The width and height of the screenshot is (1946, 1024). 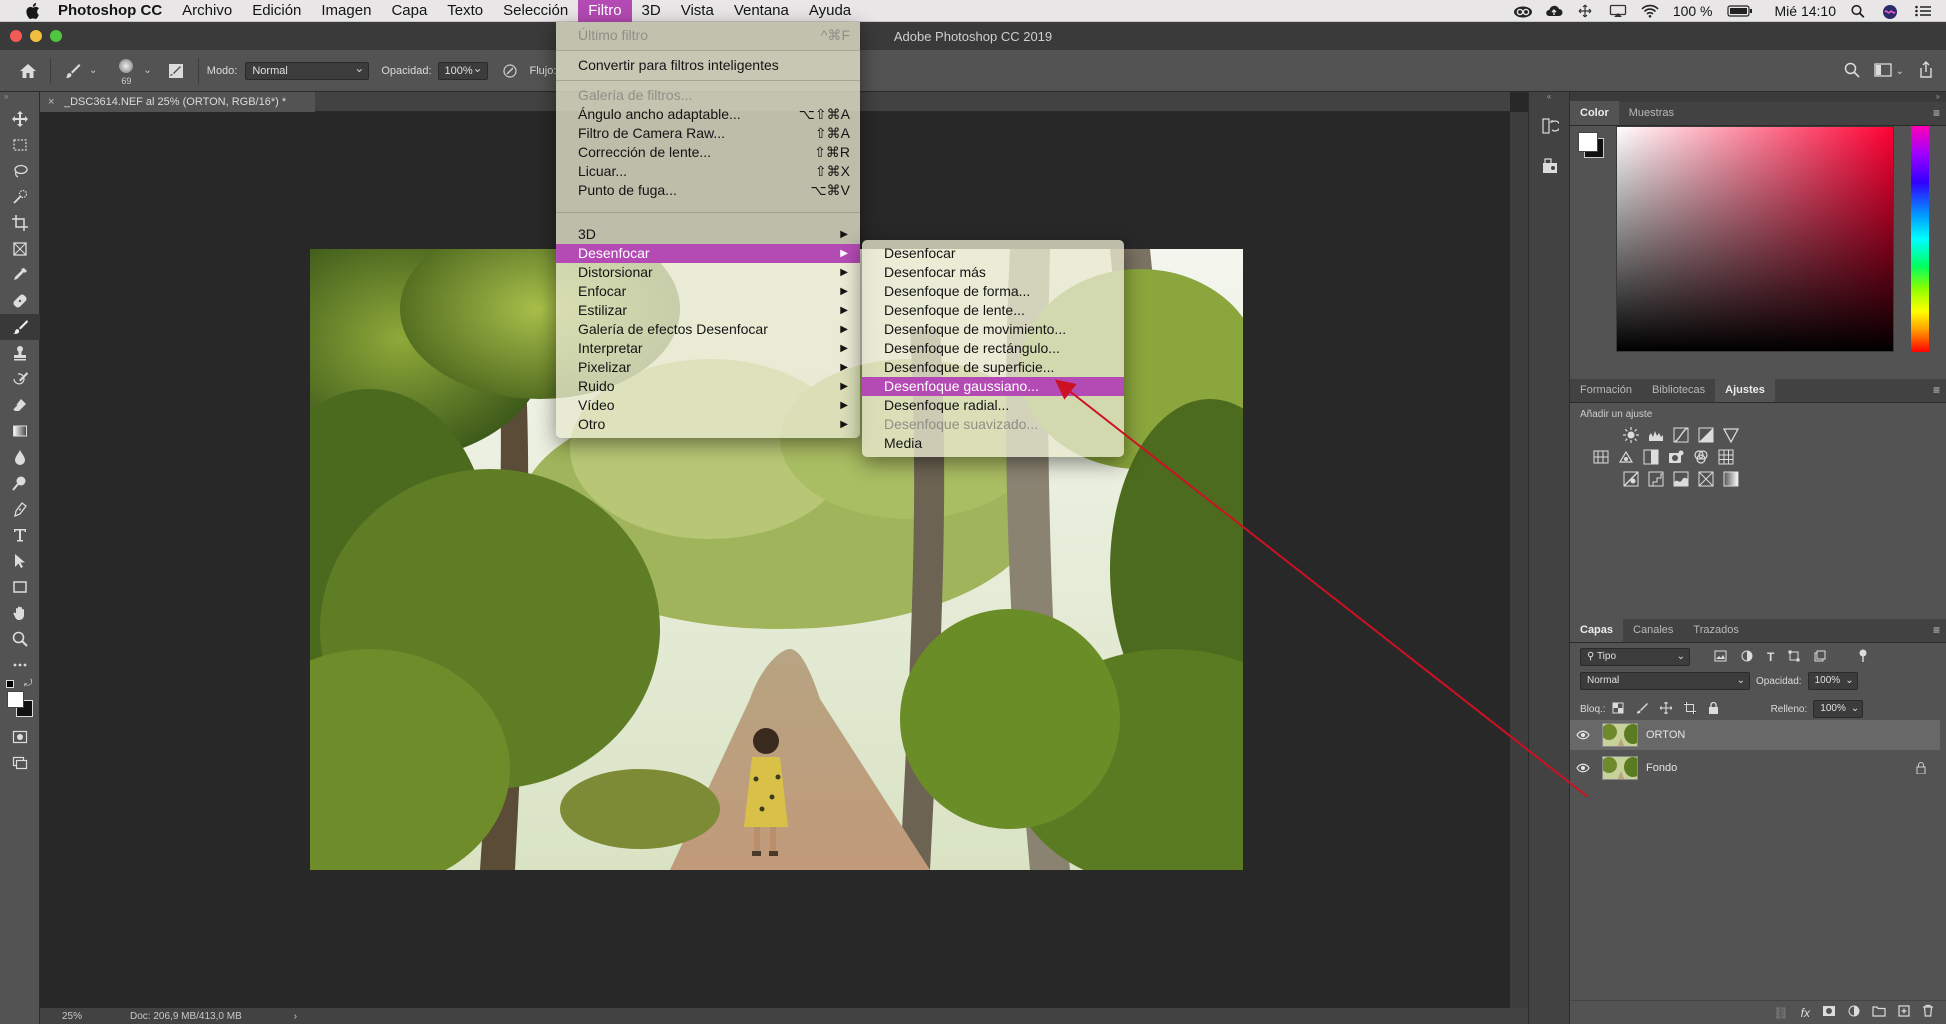 I want to click on menu-item-desenfocar: Desenfocar ▶, so click(x=708, y=253).